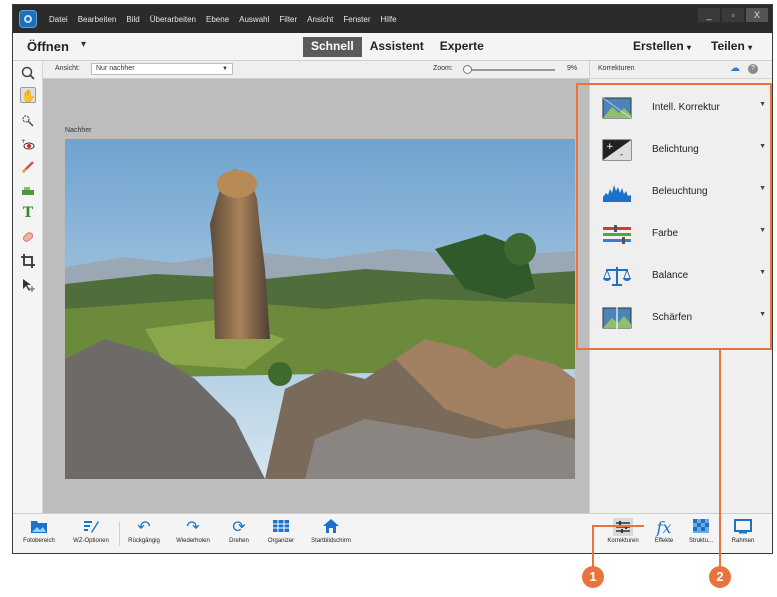  Describe the element at coordinates (674, 216) in the screenshot. I see `callout-highlight-panel` at that location.